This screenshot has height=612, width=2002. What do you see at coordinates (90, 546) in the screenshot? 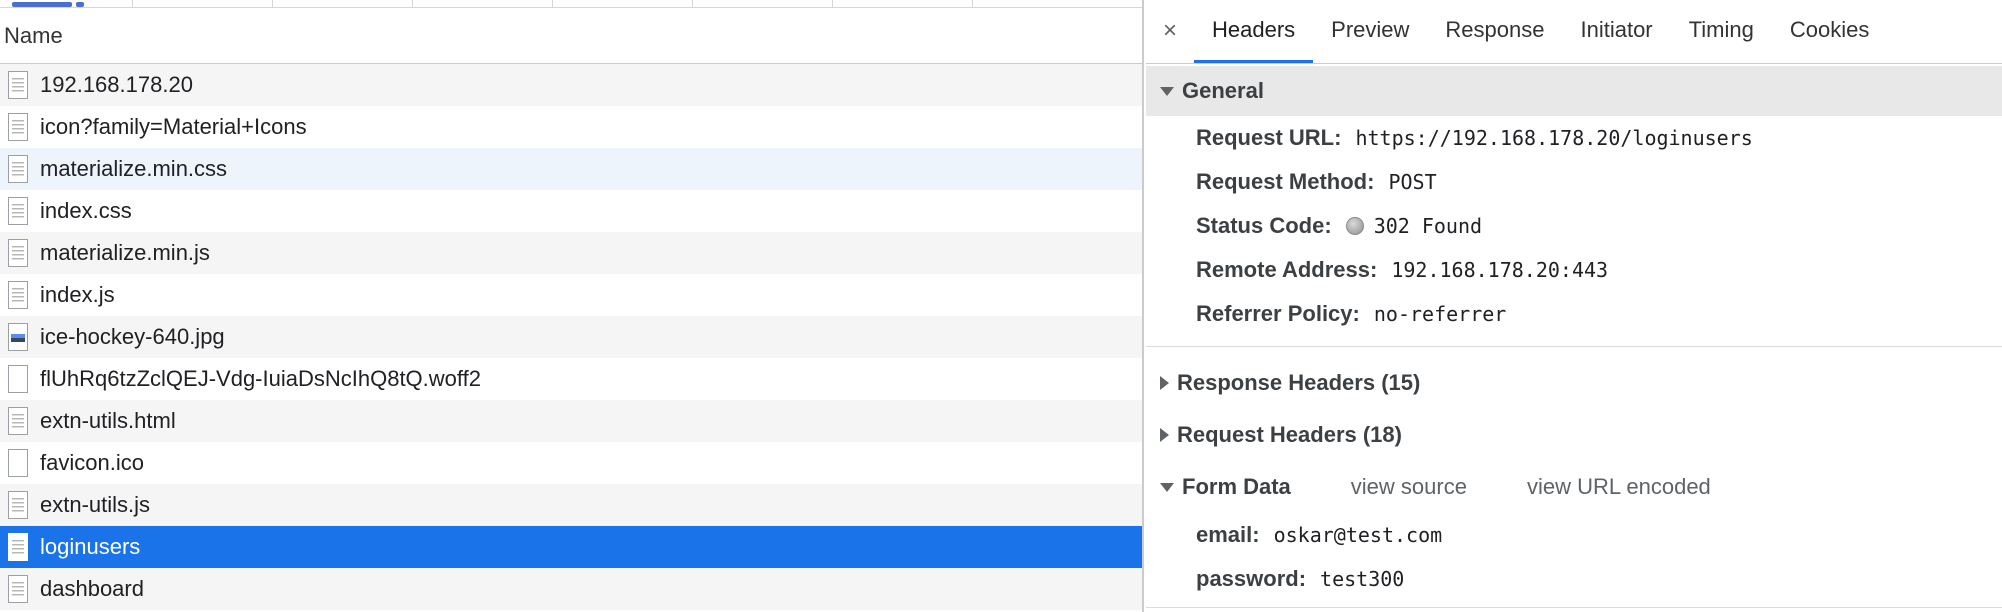
I see `request-name: loginusers` at bounding box center [90, 546].